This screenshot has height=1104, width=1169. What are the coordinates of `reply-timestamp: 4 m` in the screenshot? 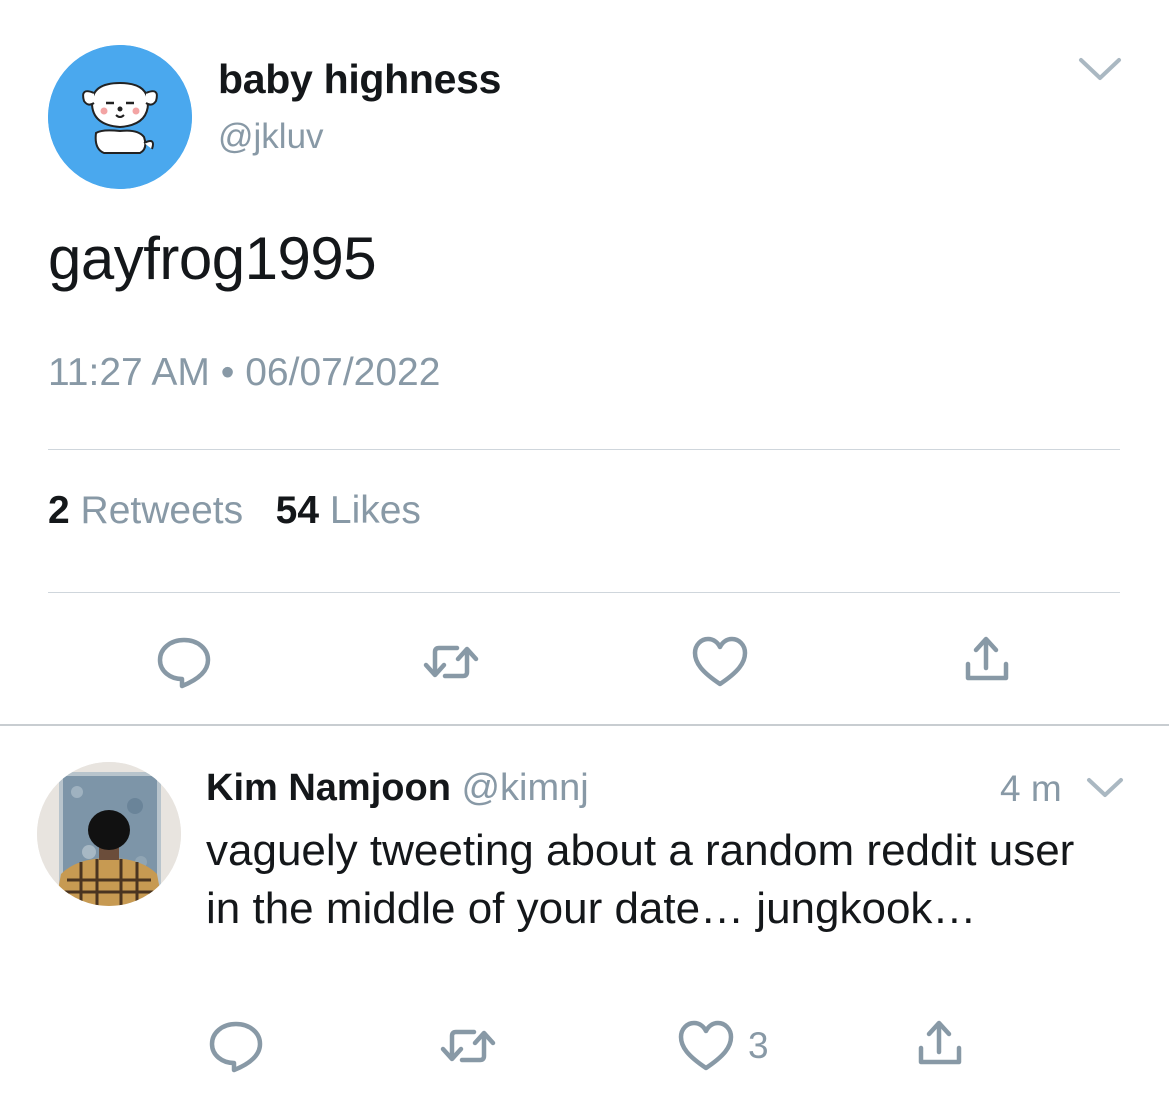 It's located at (1031, 788).